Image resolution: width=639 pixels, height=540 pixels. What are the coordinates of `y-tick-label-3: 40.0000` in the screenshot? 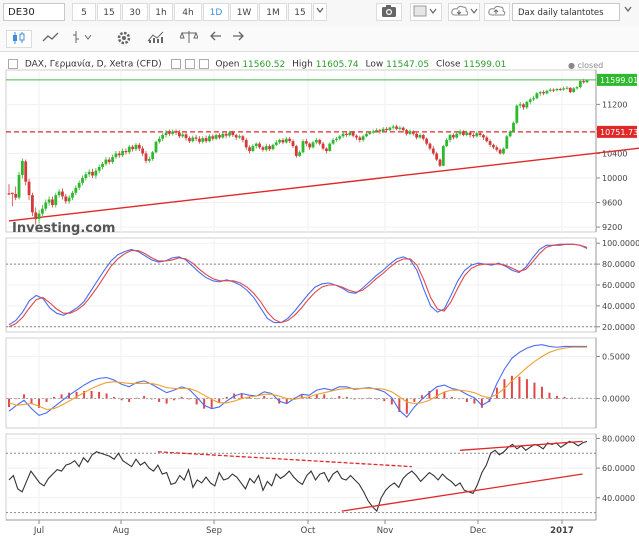 It's located at (618, 498).